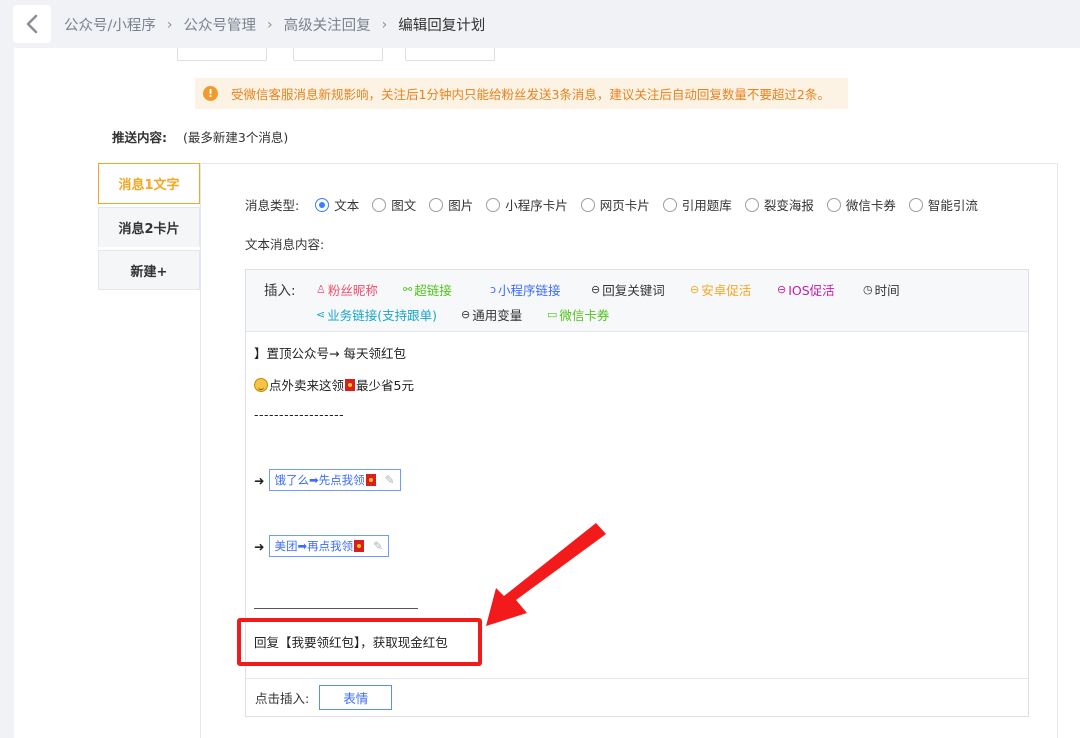 The image size is (1080, 738). I want to click on breadcrumb-item: 公众号/小程序, so click(110, 24).